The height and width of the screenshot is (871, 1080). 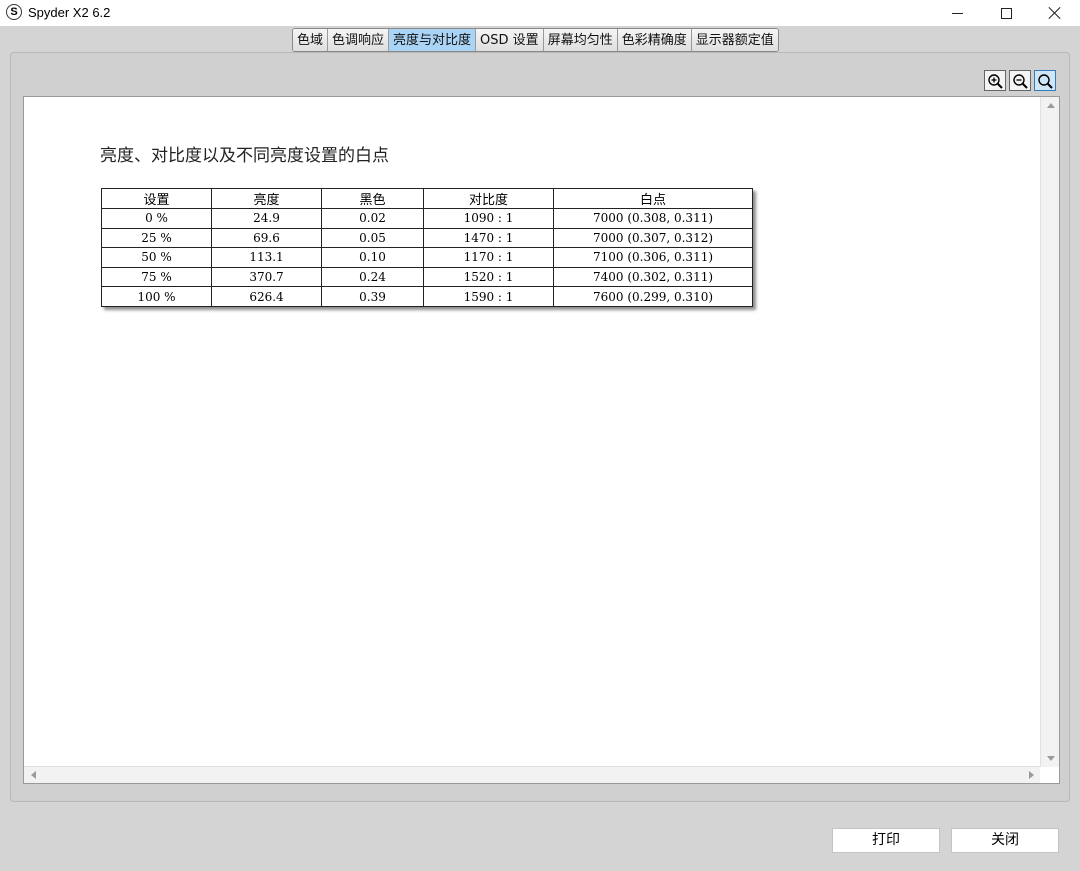 I want to click on close-icon, so click(x=1055, y=13).